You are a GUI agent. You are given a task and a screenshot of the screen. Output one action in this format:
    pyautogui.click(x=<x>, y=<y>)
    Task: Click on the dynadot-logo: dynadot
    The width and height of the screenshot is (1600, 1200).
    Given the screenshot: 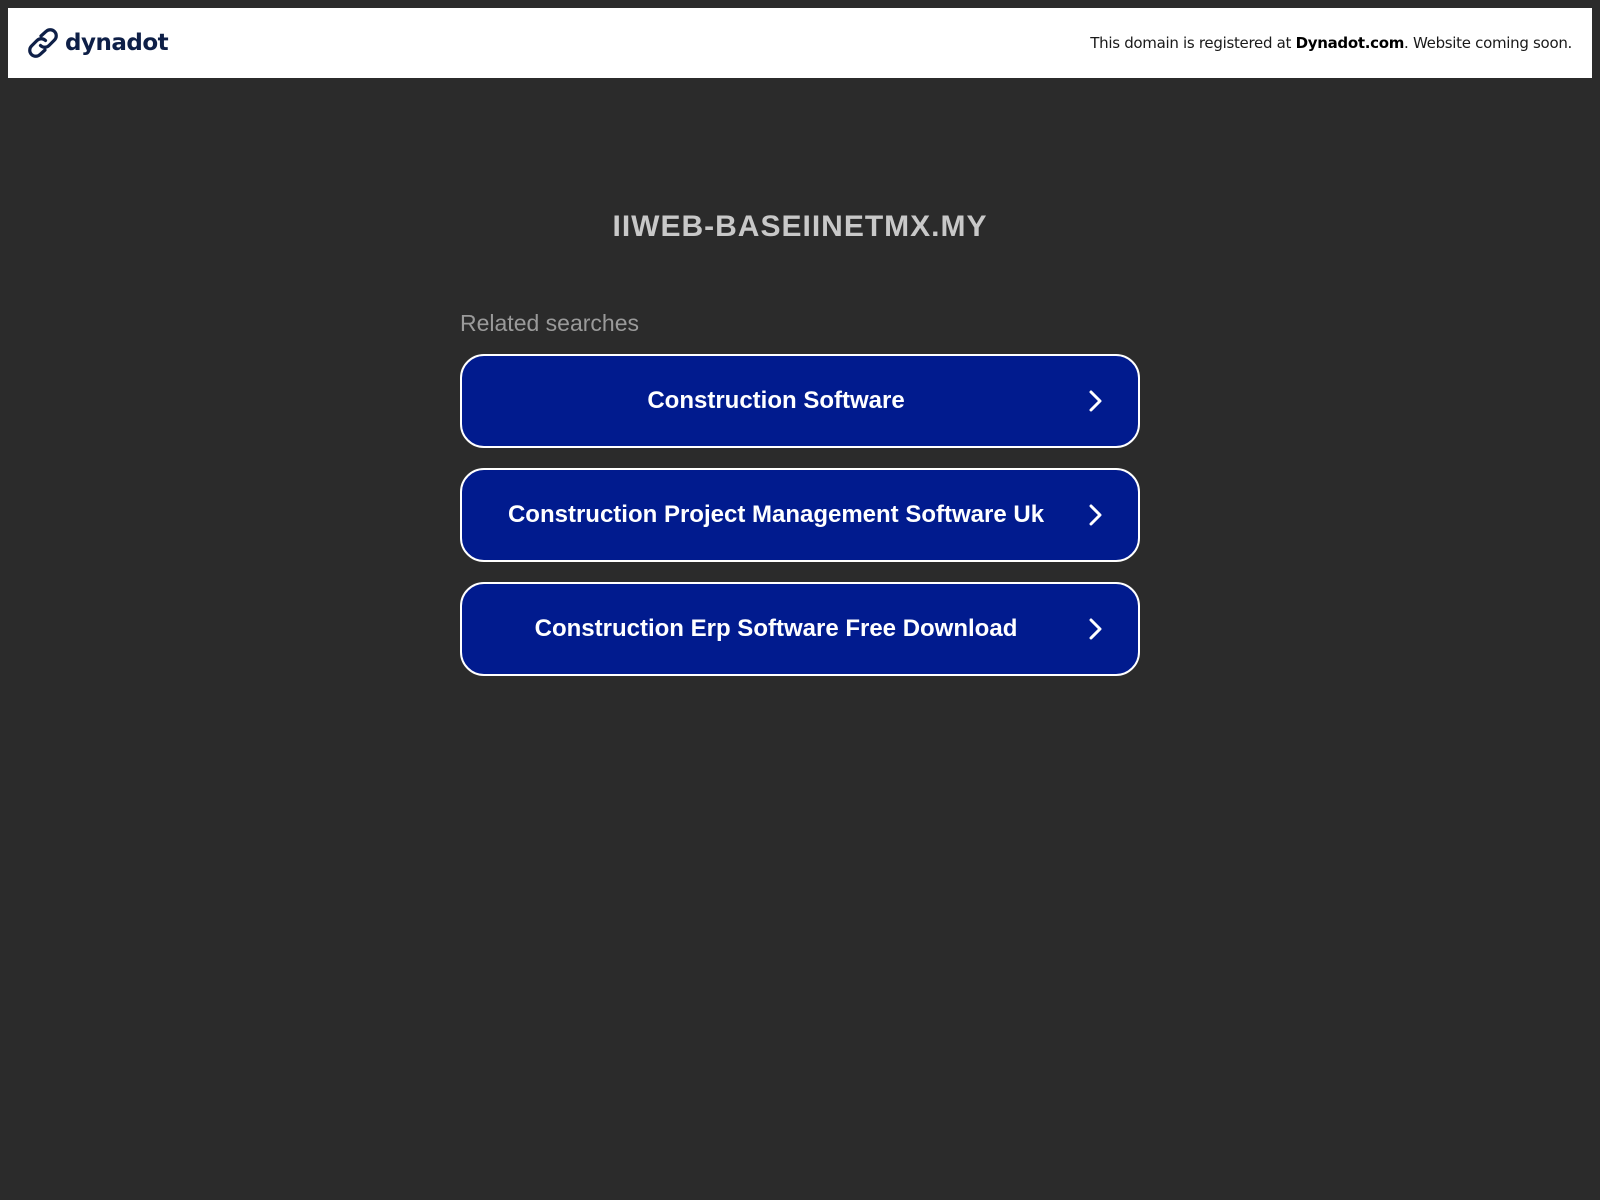 What is the action you would take?
    pyautogui.click(x=98, y=43)
    